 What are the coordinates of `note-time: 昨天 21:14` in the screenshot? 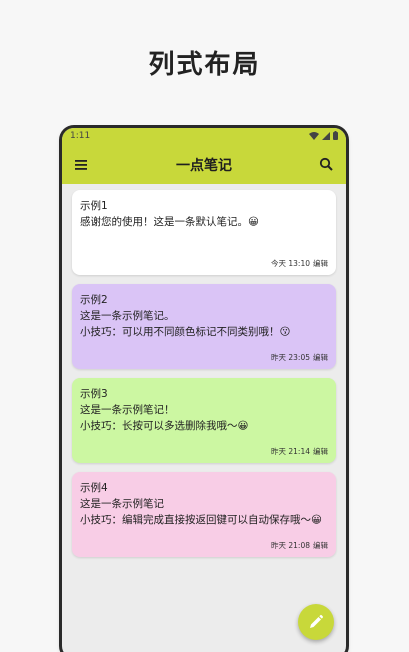 It's located at (290, 451).